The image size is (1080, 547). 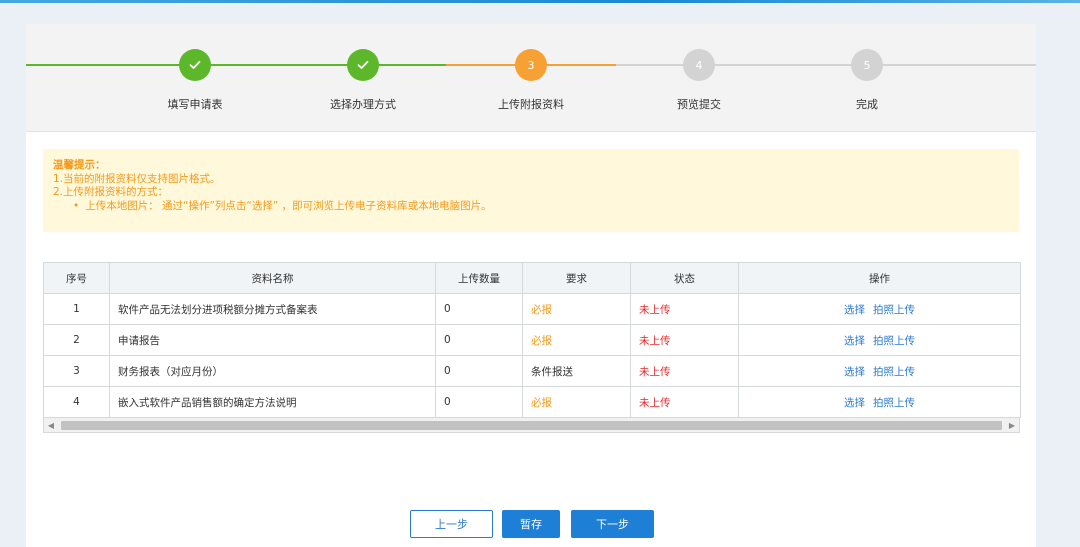 What do you see at coordinates (531, 524) in the screenshot?
I see `save-draft-button: 暂存` at bounding box center [531, 524].